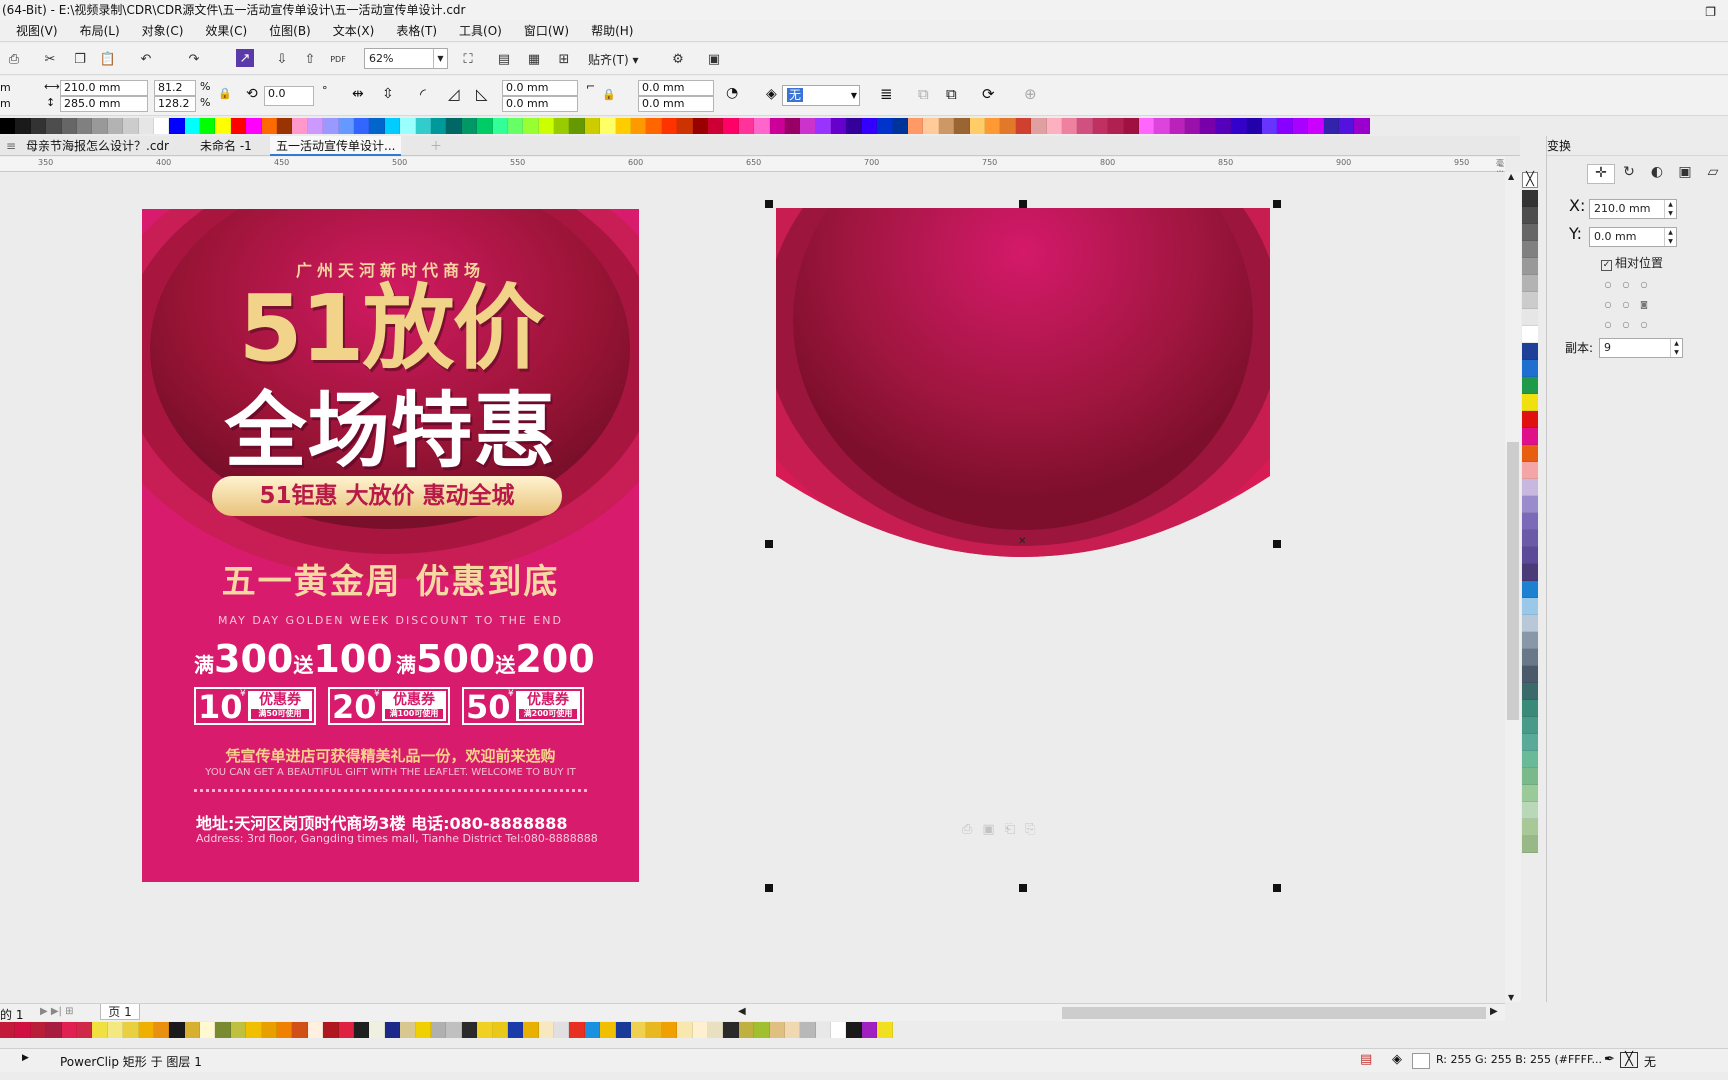 The width and height of the screenshot is (1728, 1080). What do you see at coordinates (436, 146) in the screenshot?
I see `new-tab-icon: ＋` at bounding box center [436, 146].